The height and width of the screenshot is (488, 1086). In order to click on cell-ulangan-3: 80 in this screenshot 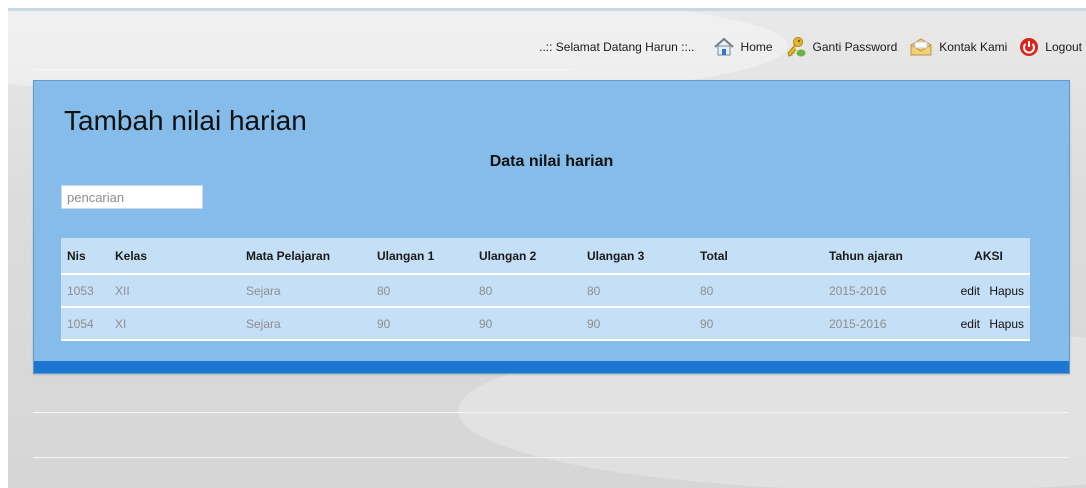, I will do `click(643, 291)`.